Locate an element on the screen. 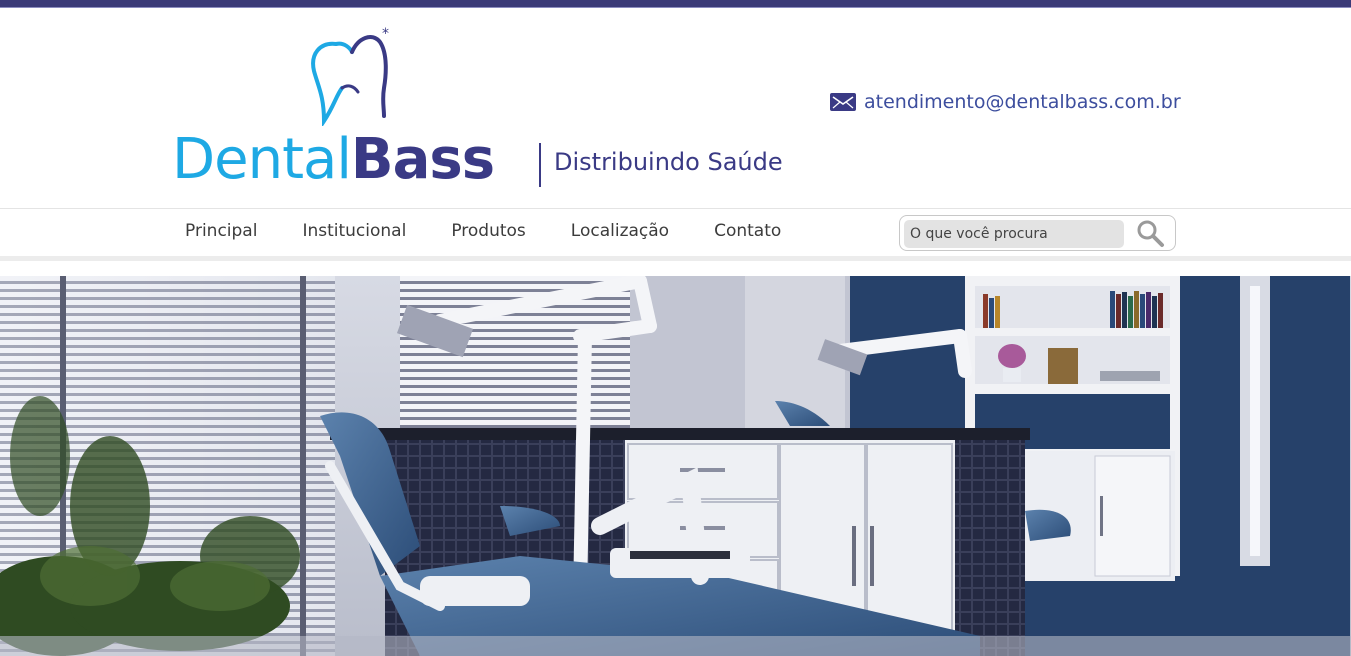 Image resolution: width=1351 pixels, height=656 pixels. site-logo: * DentalBass Distribuindo Saúde is located at coordinates (482, 111).